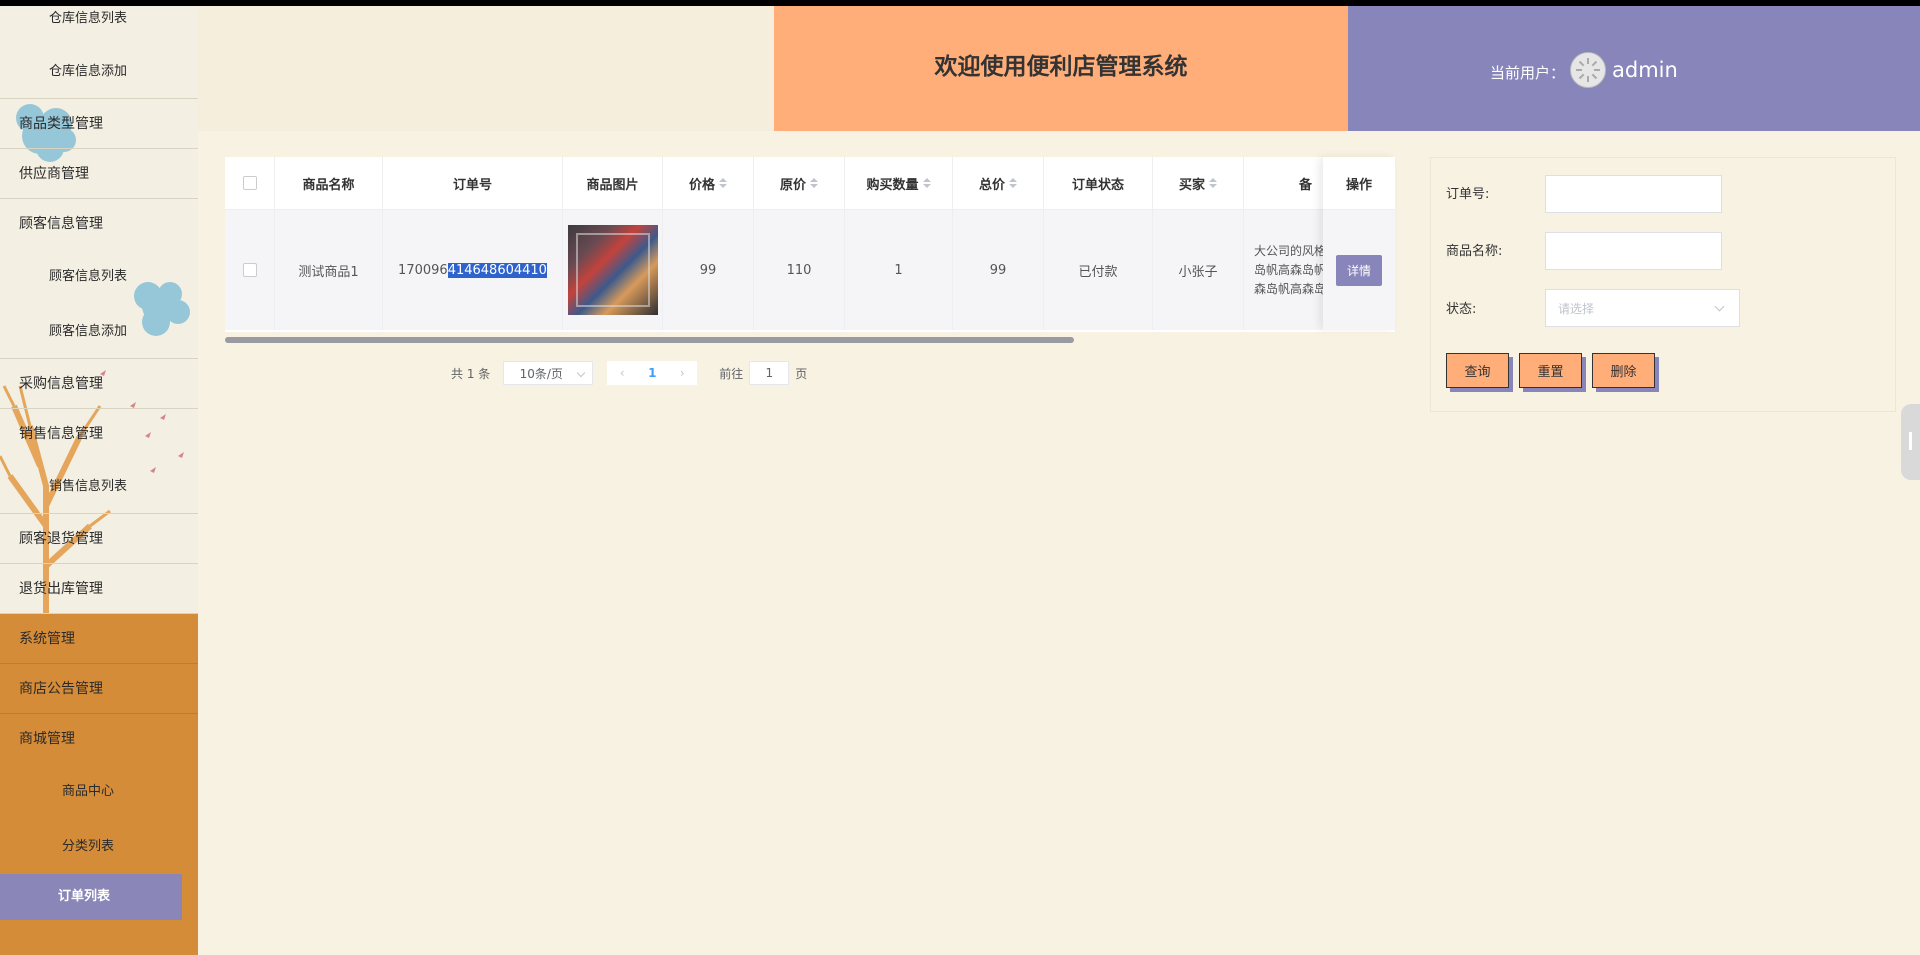 Image resolution: width=1920 pixels, height=955 pixels. What do you see at coordinates (443, 270) in the screenshot?
I see `order-no-mid: 6` at bounding box center [443, 270].